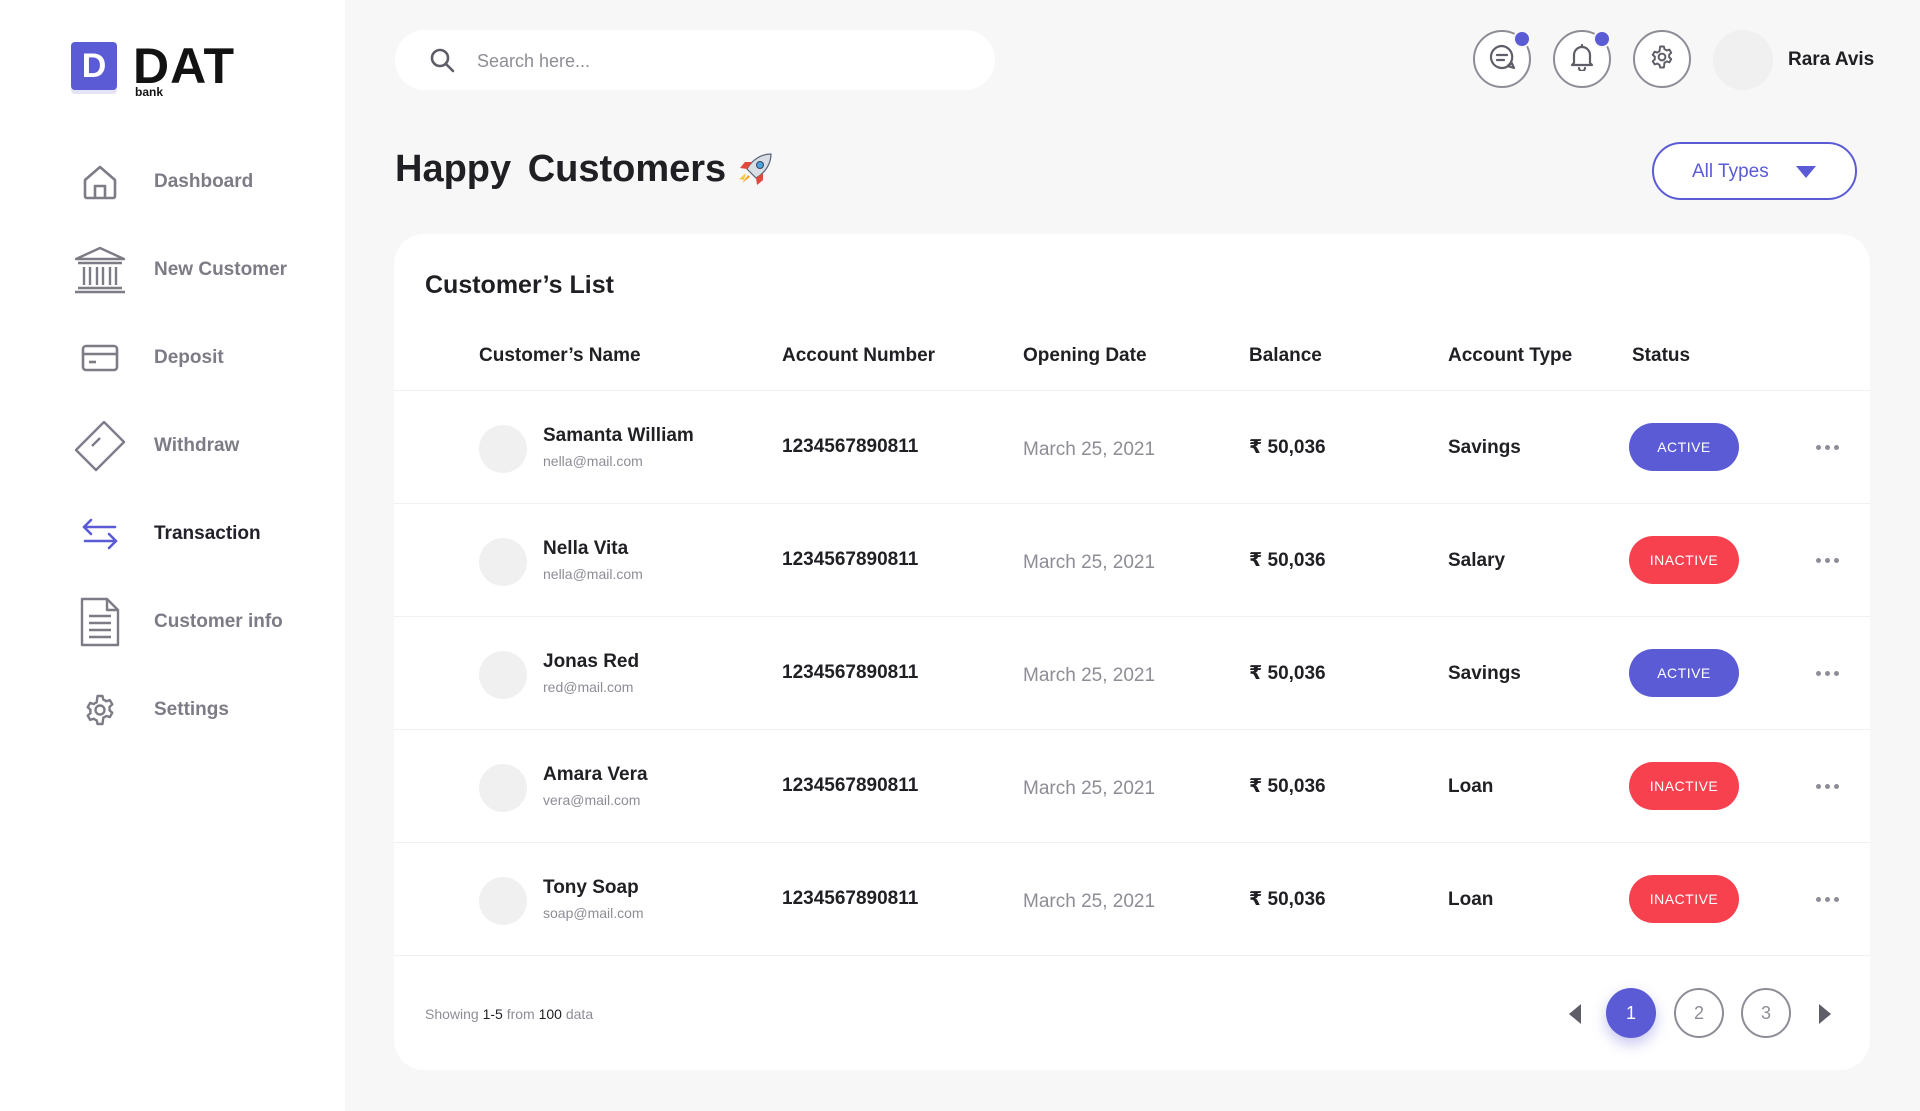 This screenshot has width=1920, height=1111. I want to click on messages-button, so click(1502, 59).